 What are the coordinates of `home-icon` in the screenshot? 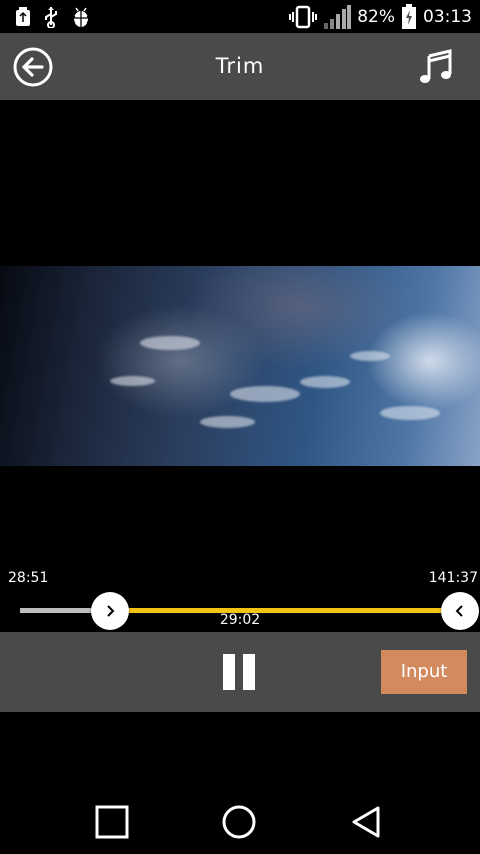 It's located at (239, 822).